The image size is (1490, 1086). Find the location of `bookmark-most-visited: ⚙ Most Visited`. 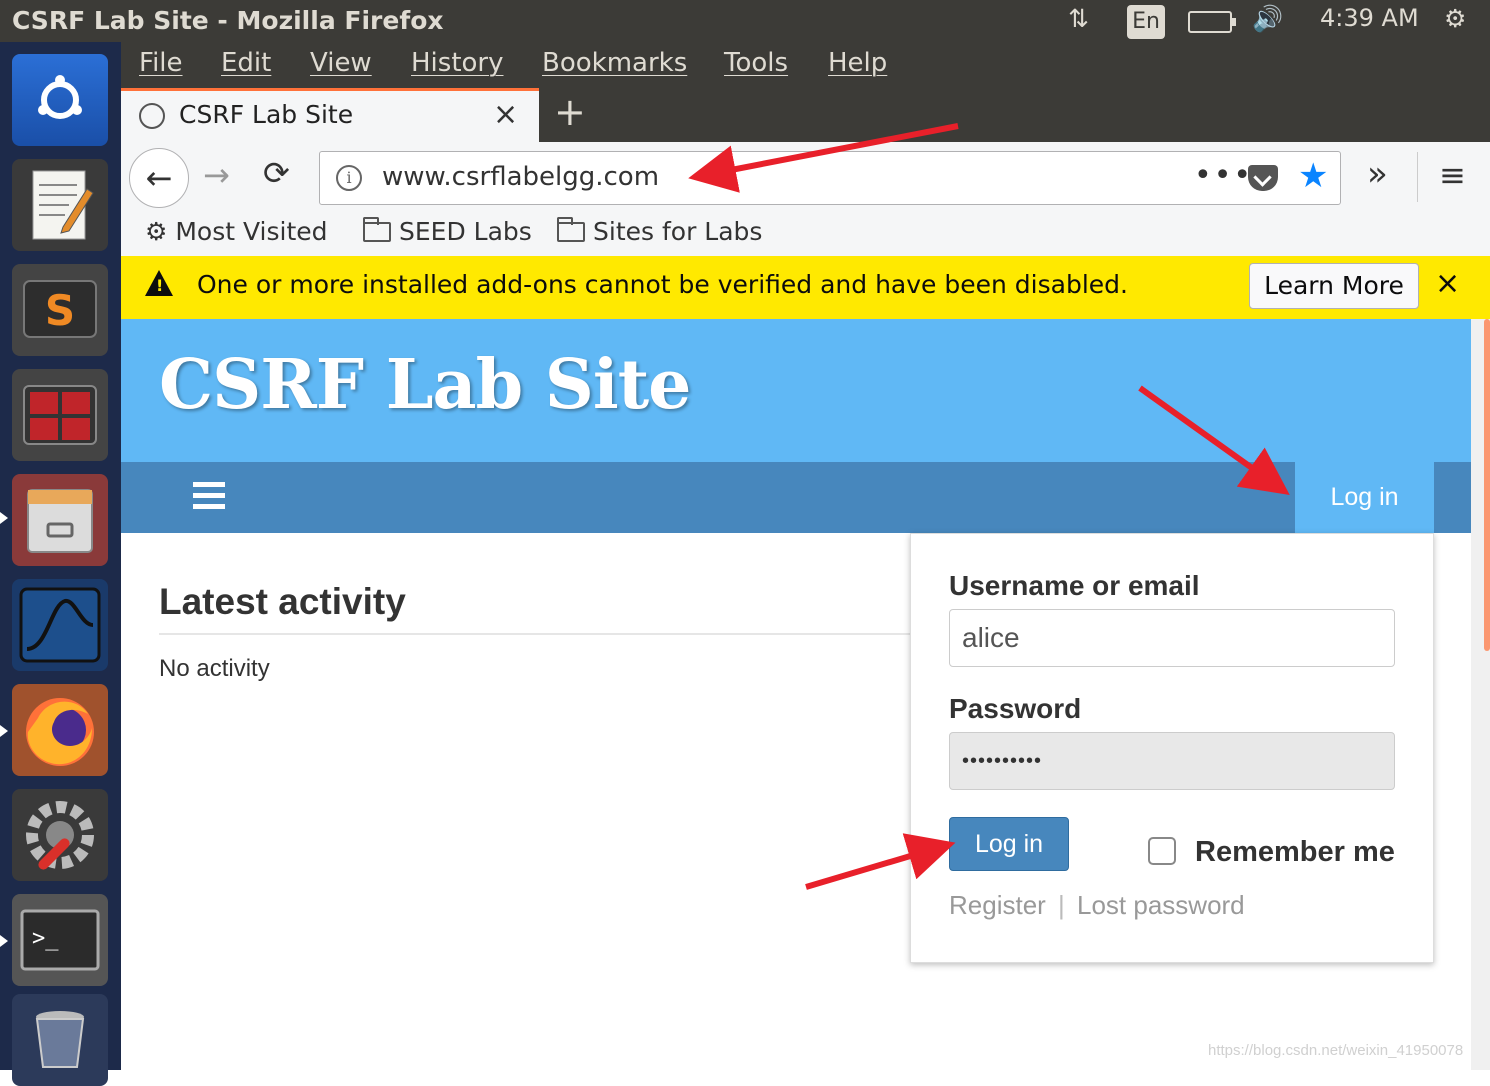

bookmark-most-visited: ⚙ Most Visited is located at coordinates (236, 231).